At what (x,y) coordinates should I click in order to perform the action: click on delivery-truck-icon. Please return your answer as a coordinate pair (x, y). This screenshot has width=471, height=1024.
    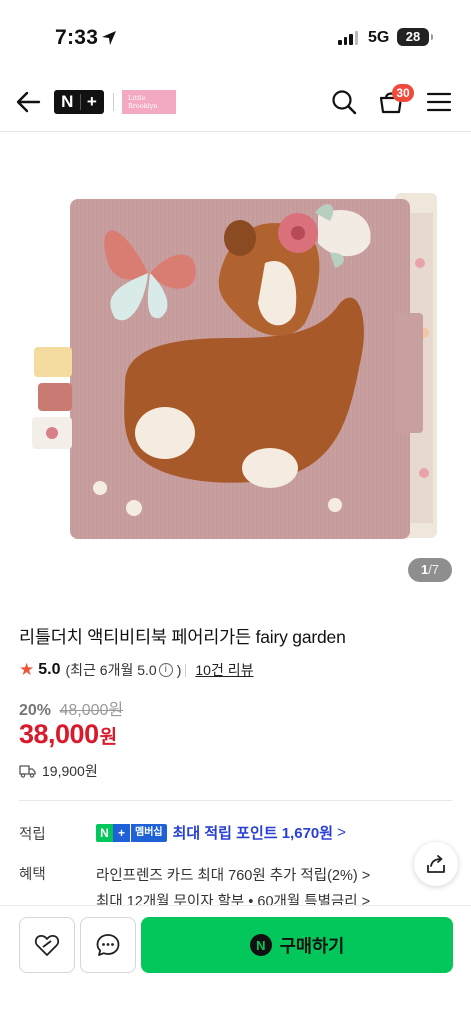
    Looking at the image, I should click on (27, 771).